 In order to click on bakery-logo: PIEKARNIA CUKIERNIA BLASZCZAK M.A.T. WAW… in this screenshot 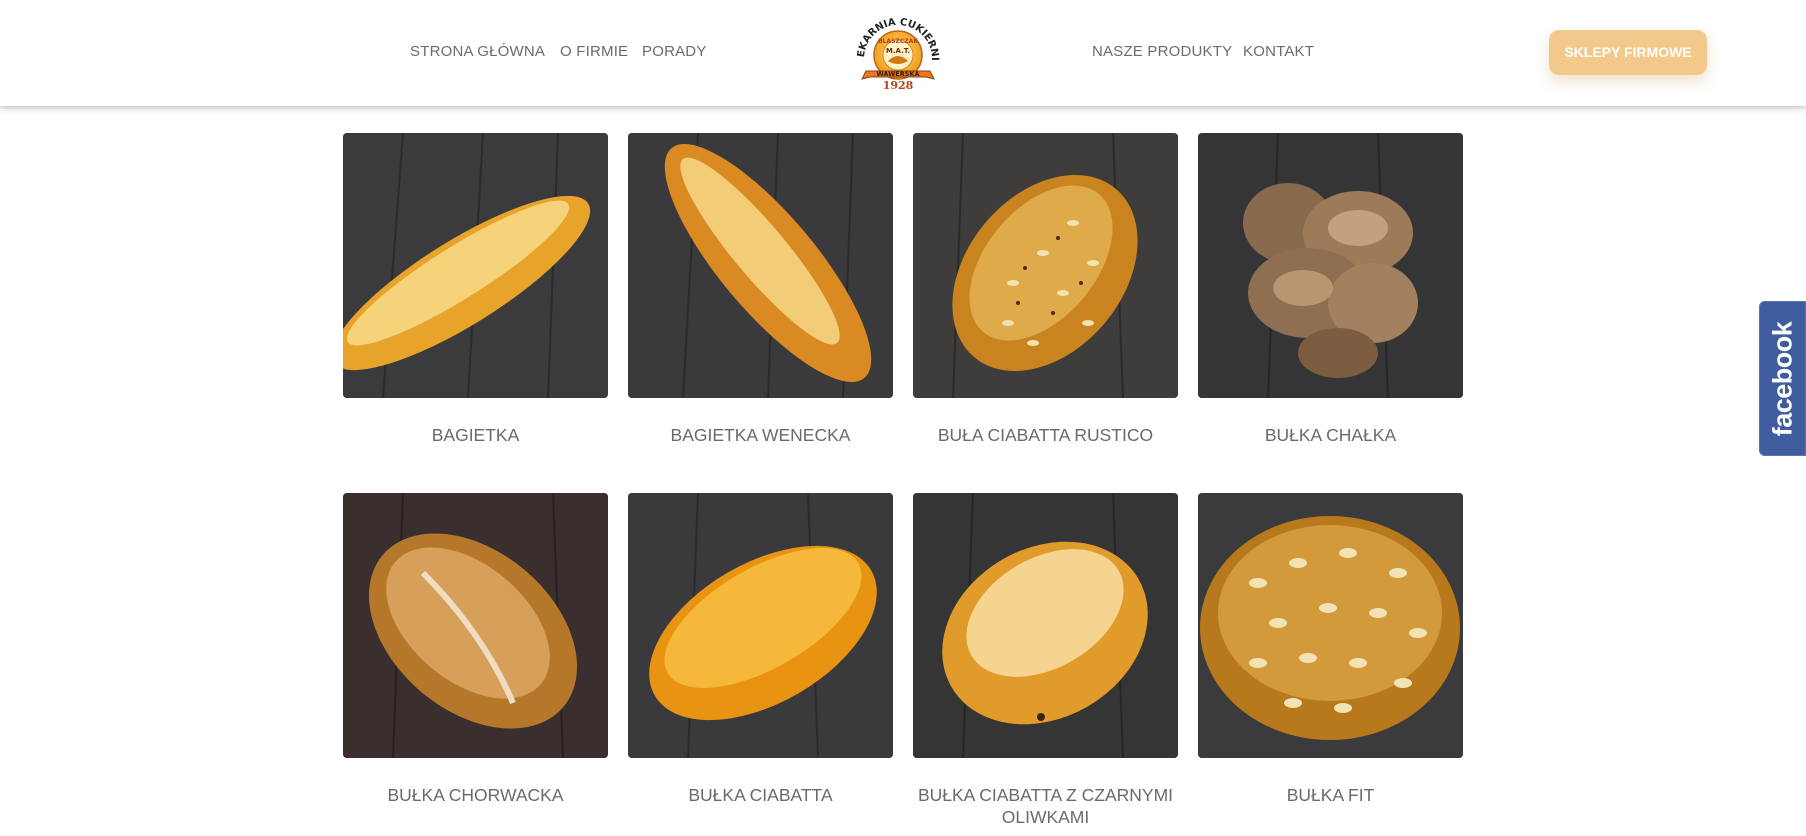, I will do `click(896, 49)`.